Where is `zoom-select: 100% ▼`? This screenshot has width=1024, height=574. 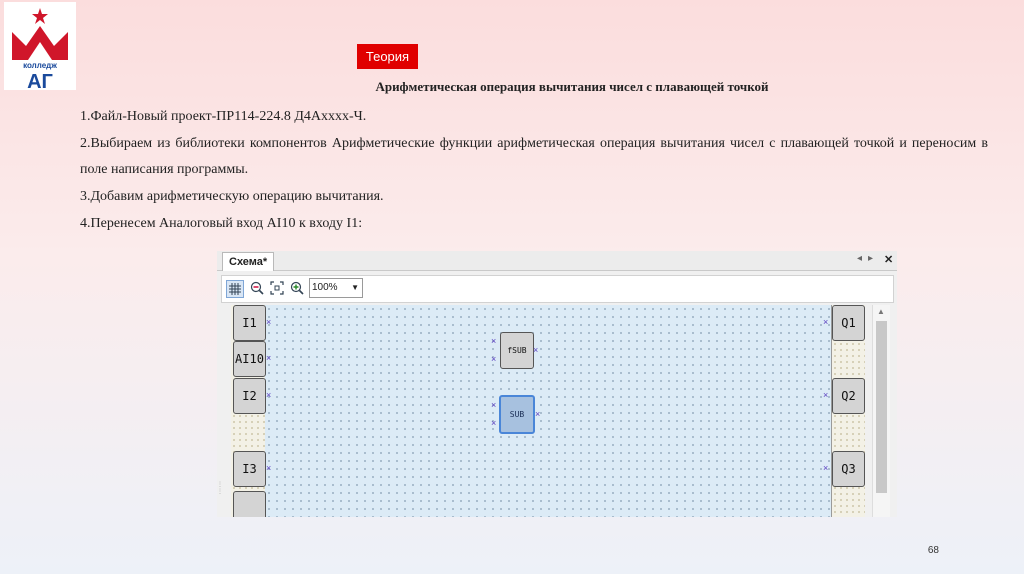
zoom-select: 100% ▼ is located at coordinates (336, 288).